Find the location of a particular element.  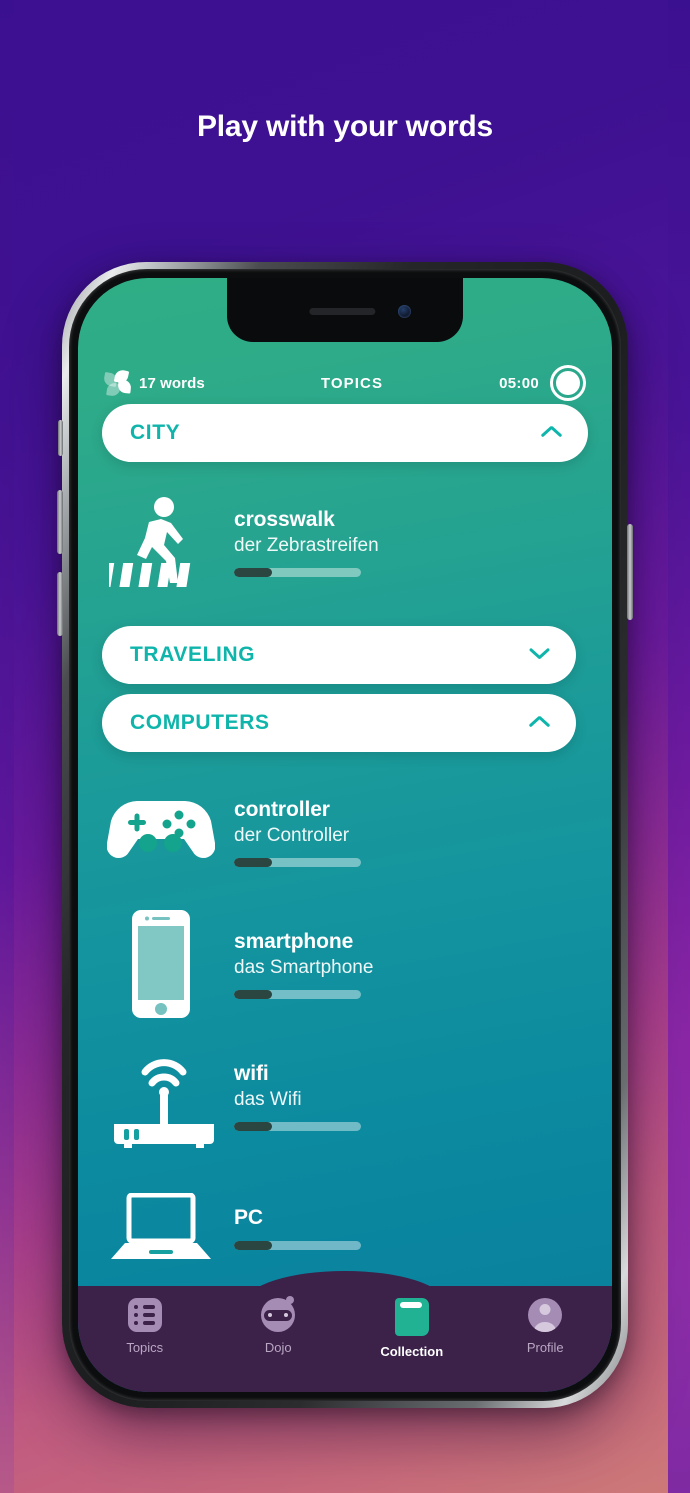

word-english: crosswalk is located at coordinates (284, 519).